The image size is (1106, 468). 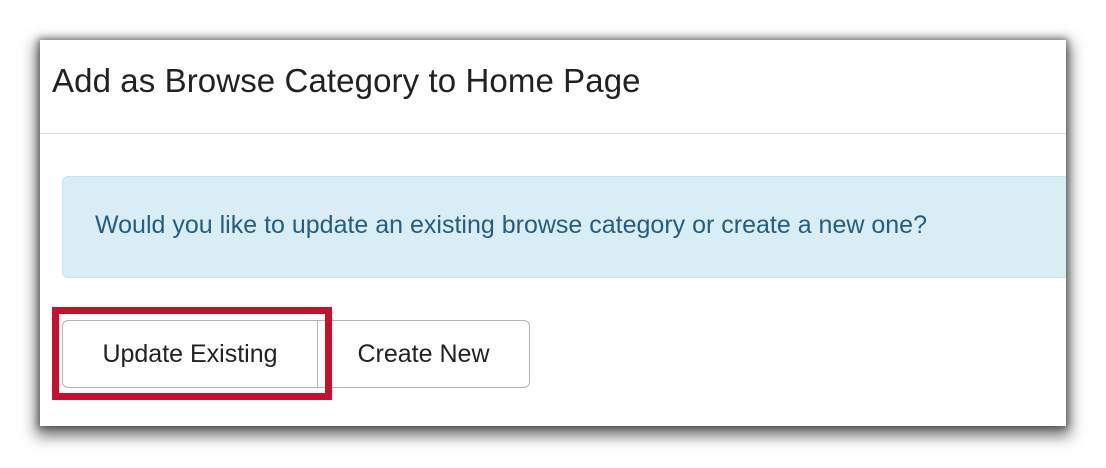 I want to click on update-existing-button: Update Existing, so click(x=190, y=354).